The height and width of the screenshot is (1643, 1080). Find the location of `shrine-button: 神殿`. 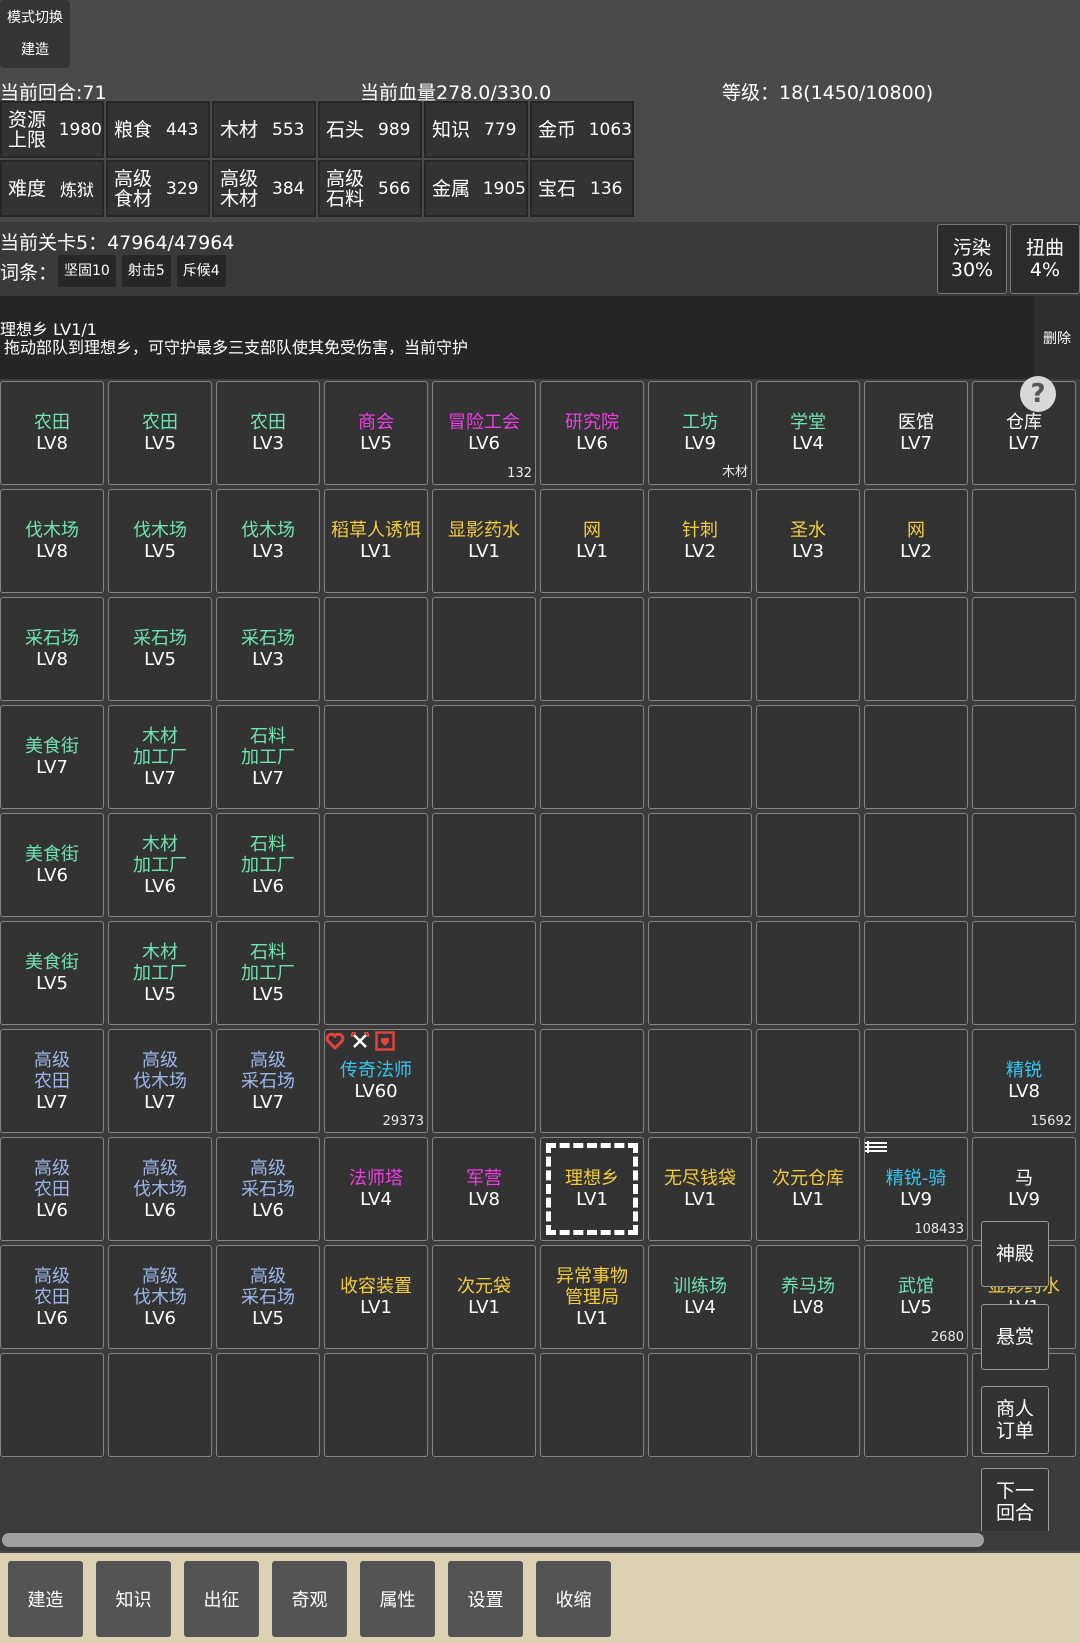

shrine-button: 神殿 is located at coordinates (1015, 1254).